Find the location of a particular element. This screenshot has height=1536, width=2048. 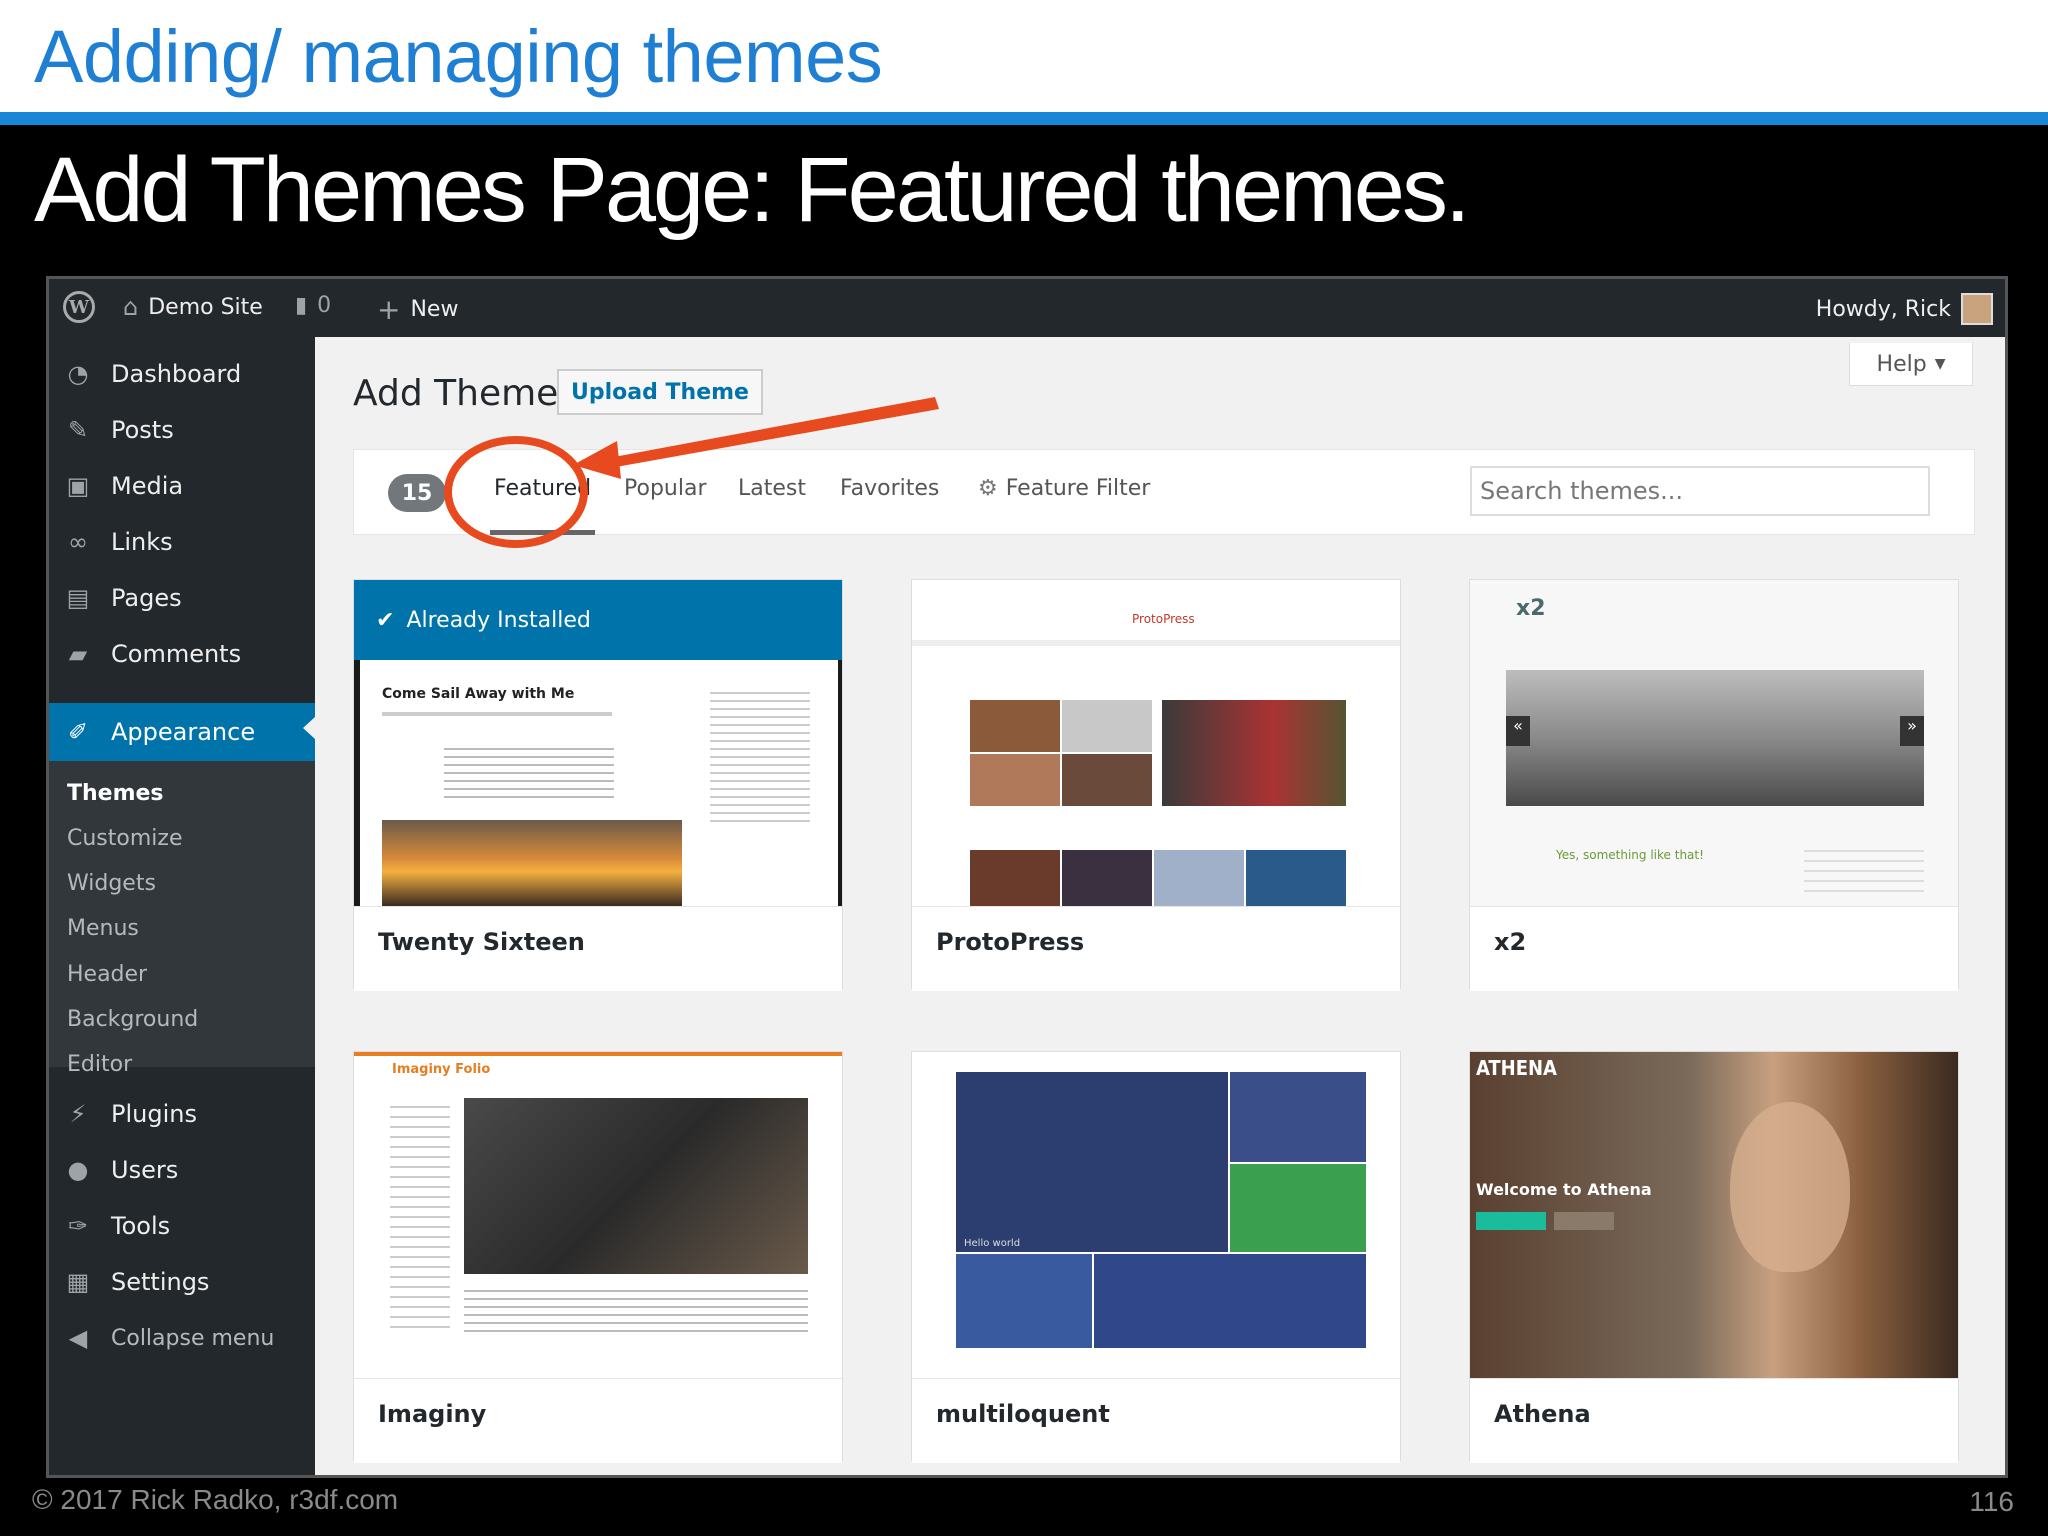

tab-feature-filter: ⚙ Feature Filter is located at coordinates (1064, 488).